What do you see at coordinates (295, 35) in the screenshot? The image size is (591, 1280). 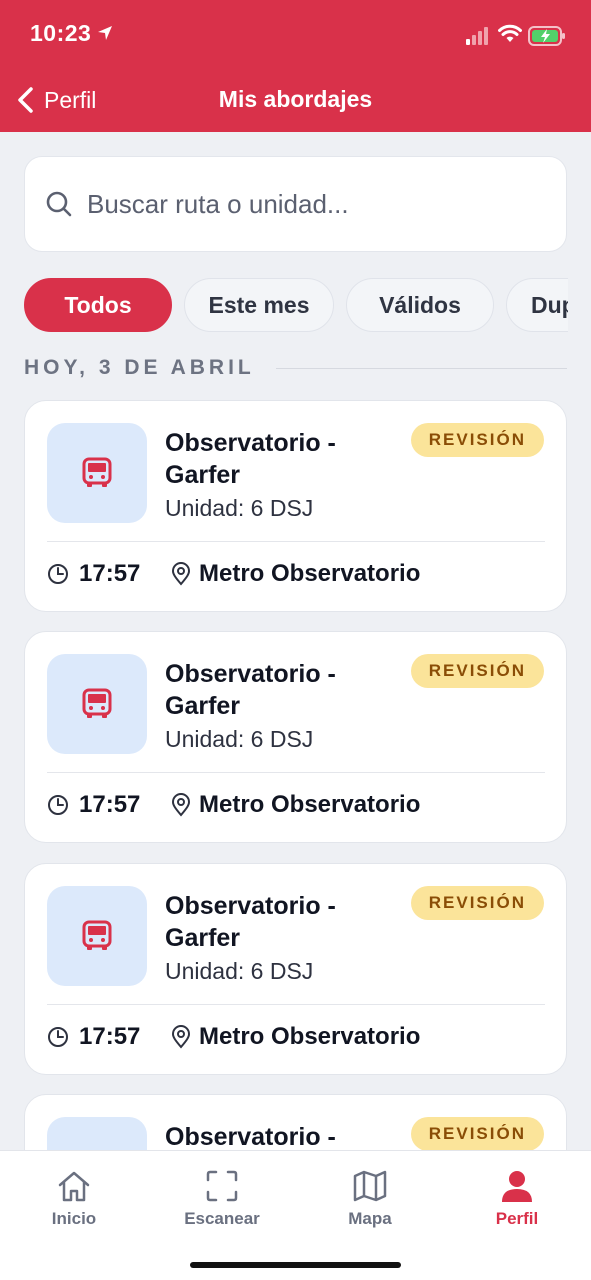 I see `status-bar: 10:23` at bounding box center [295, 35].